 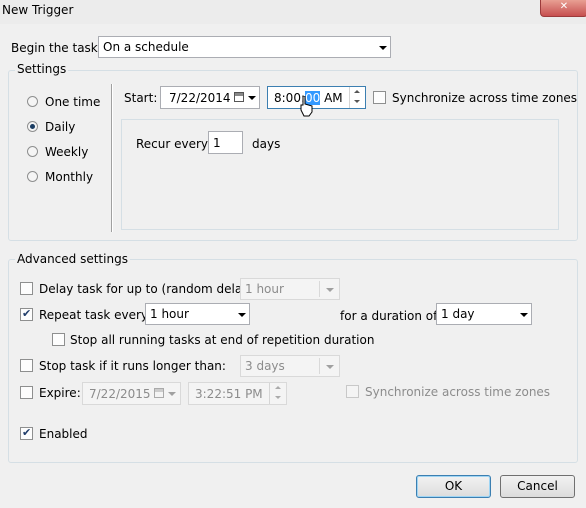 I want to click on expire-time-value: 3:22:51 PM, so click(x=229, y=394).